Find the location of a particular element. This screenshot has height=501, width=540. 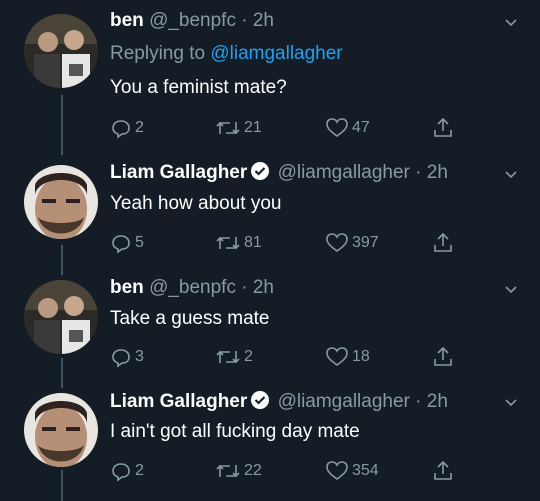

like-button: 397 is located at coordinates (352, 243).